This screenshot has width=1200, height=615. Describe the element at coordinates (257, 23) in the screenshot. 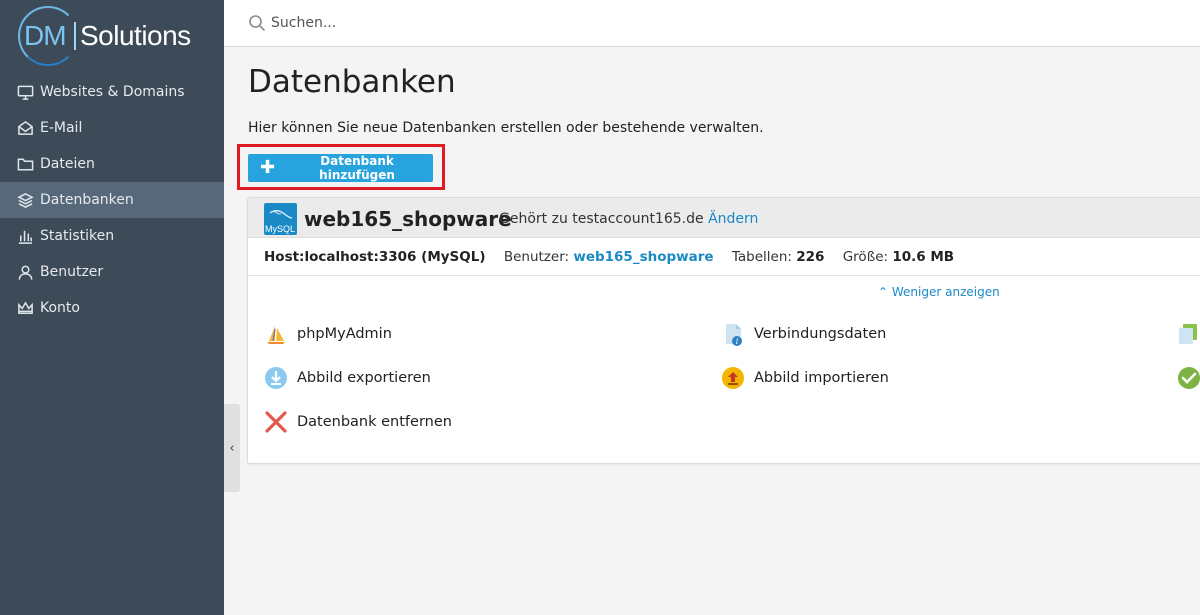

I see `search-icon` at that location.